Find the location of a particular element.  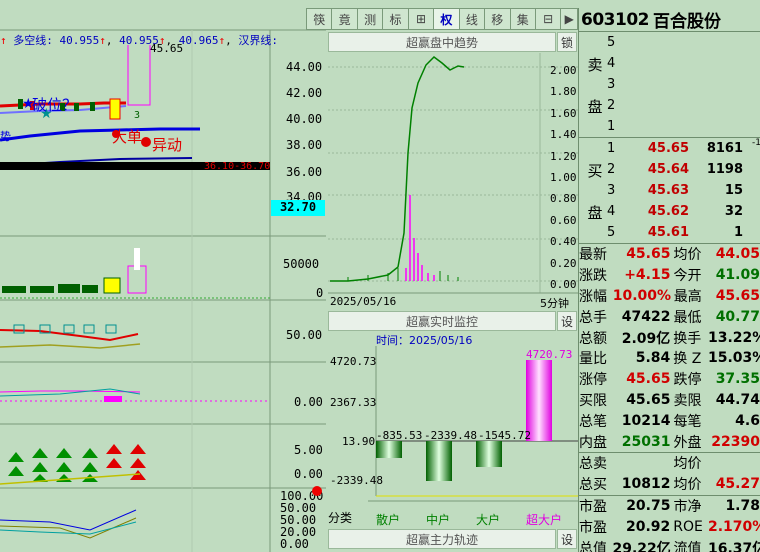

abnormal-move-label: 异动 is located at coordinates (167, 145).